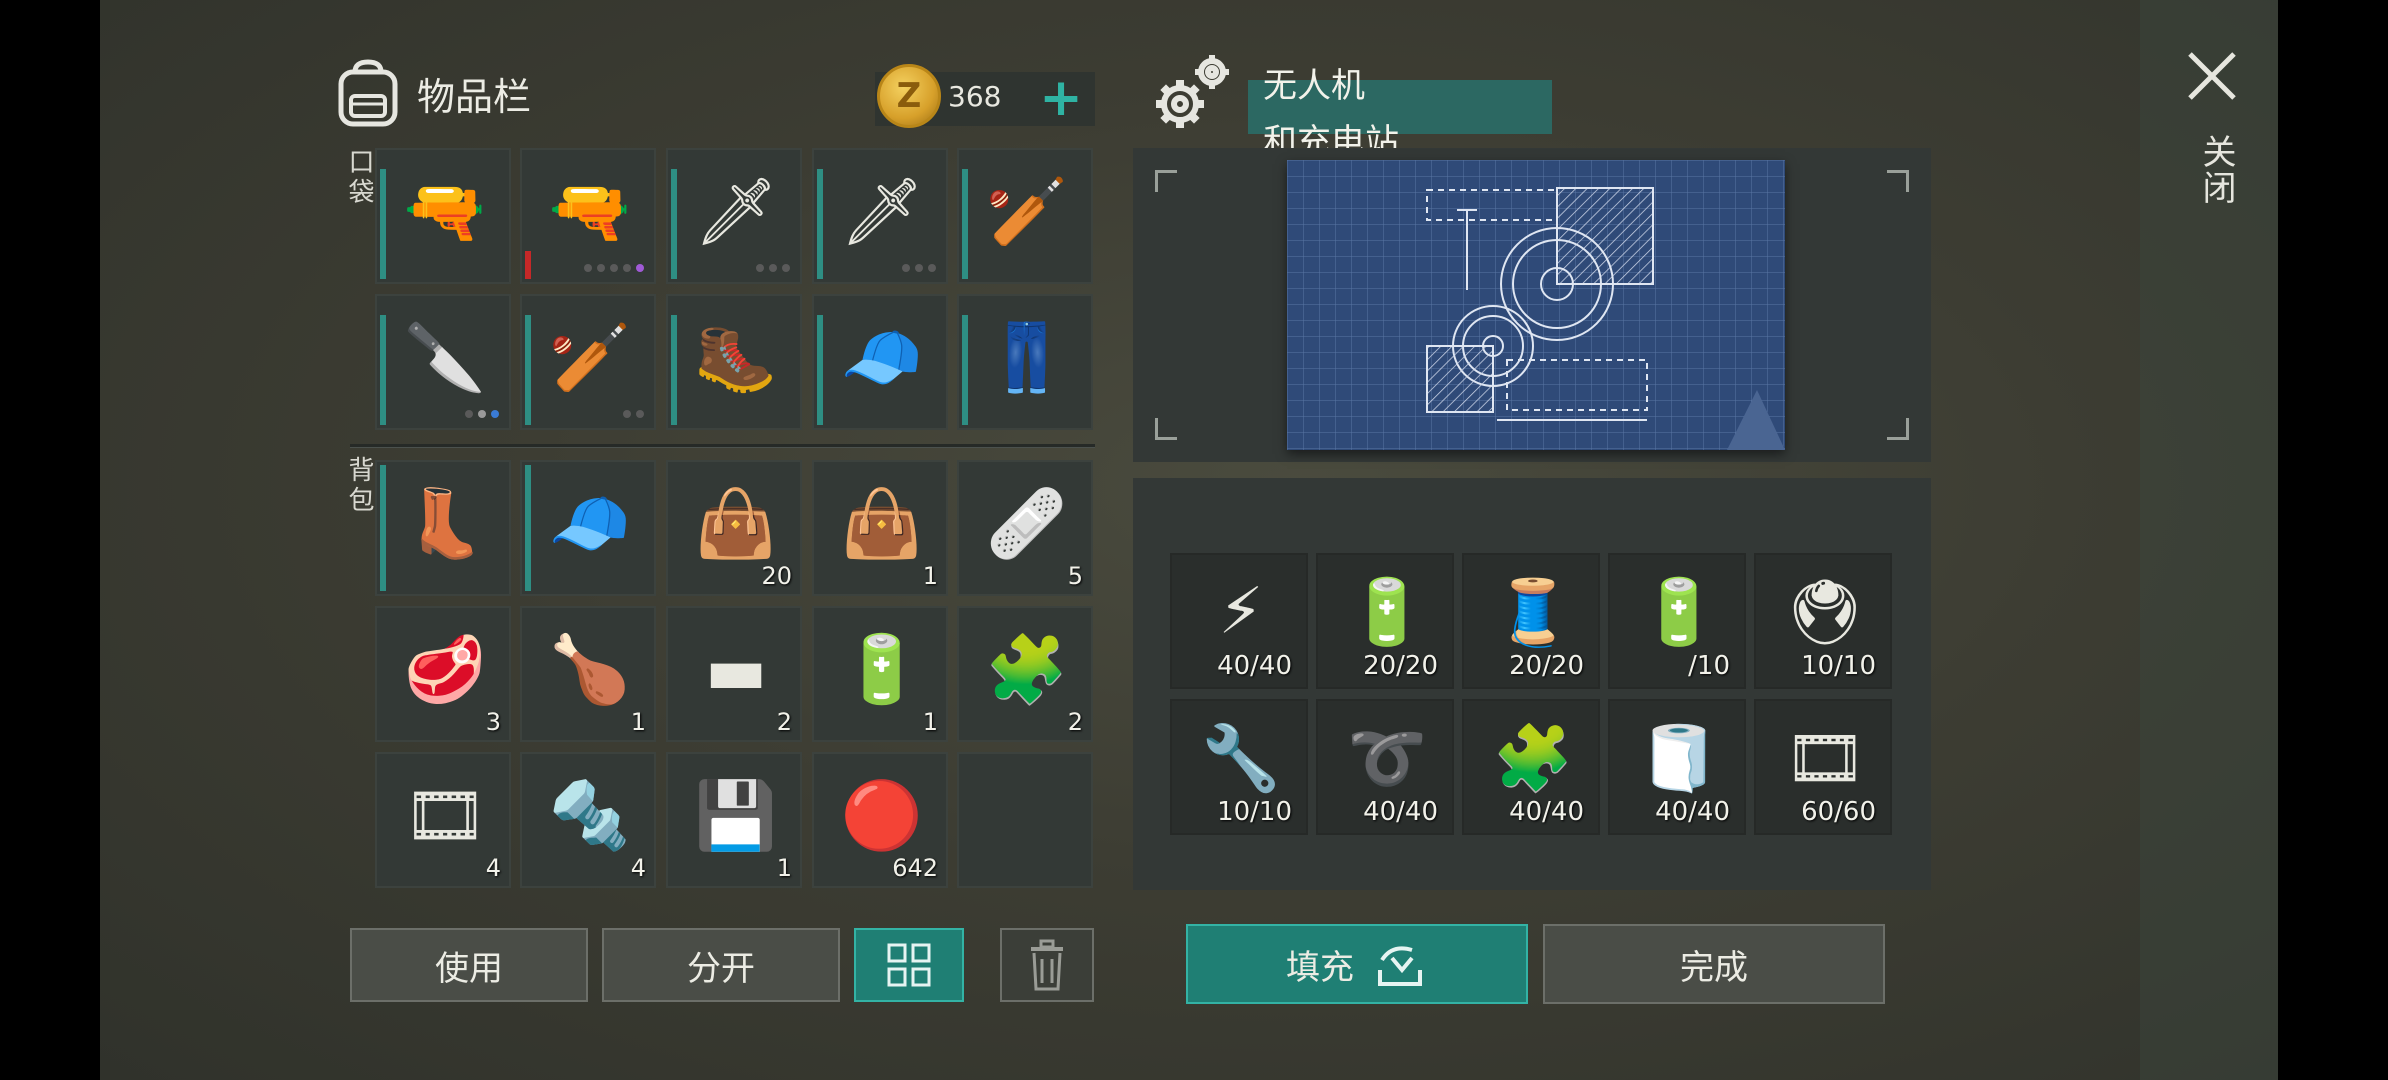  Describe the element at coordinates (590, 815) in the screenshot. I see `nuts-bolts-icon: 🔩` at that location.